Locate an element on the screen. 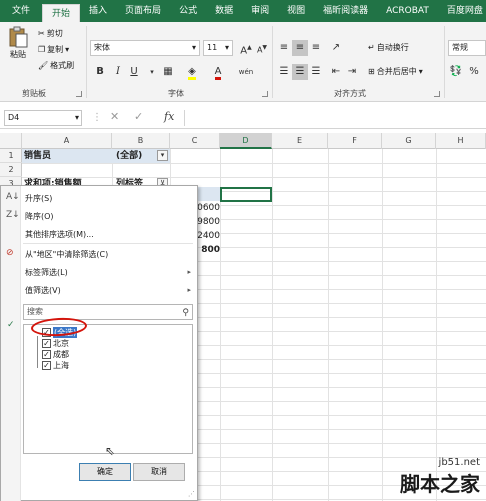 The height and width of the screenshot is (501, 486). value-filter-item: 值筛选(V) is located at coordinates (43, 290).